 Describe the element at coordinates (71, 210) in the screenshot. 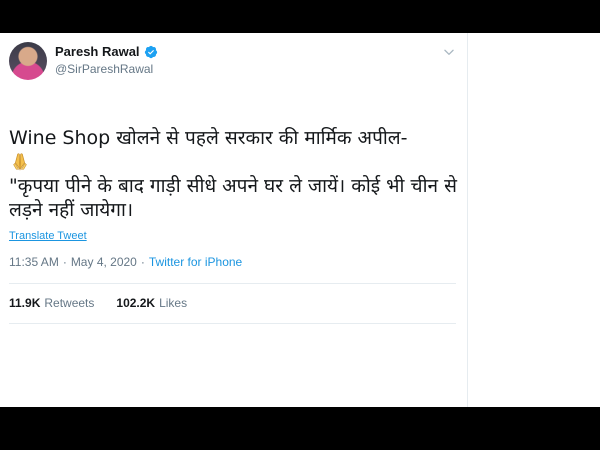

I see `tweet-line-3: लड़ने नहीं जायेगा।` at that location.